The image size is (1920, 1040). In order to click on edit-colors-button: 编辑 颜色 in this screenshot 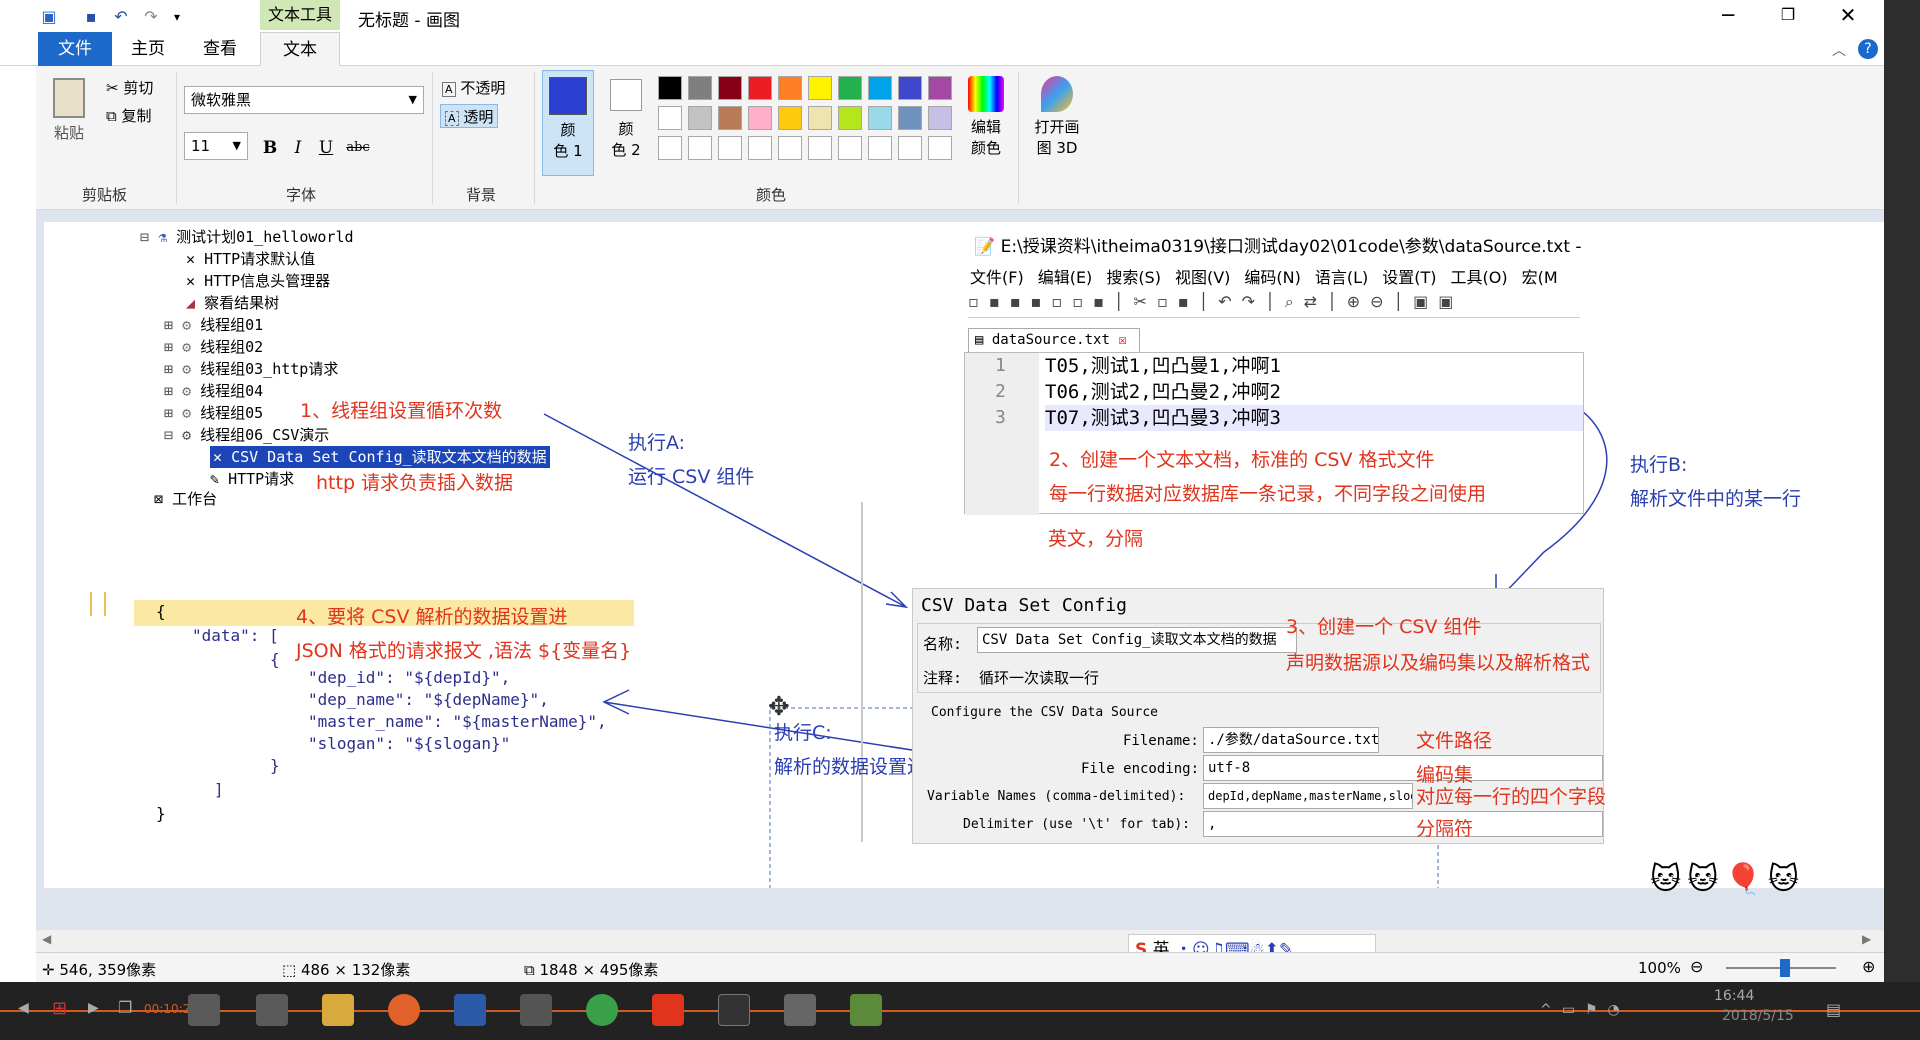, I will do `click(986, 123)`.